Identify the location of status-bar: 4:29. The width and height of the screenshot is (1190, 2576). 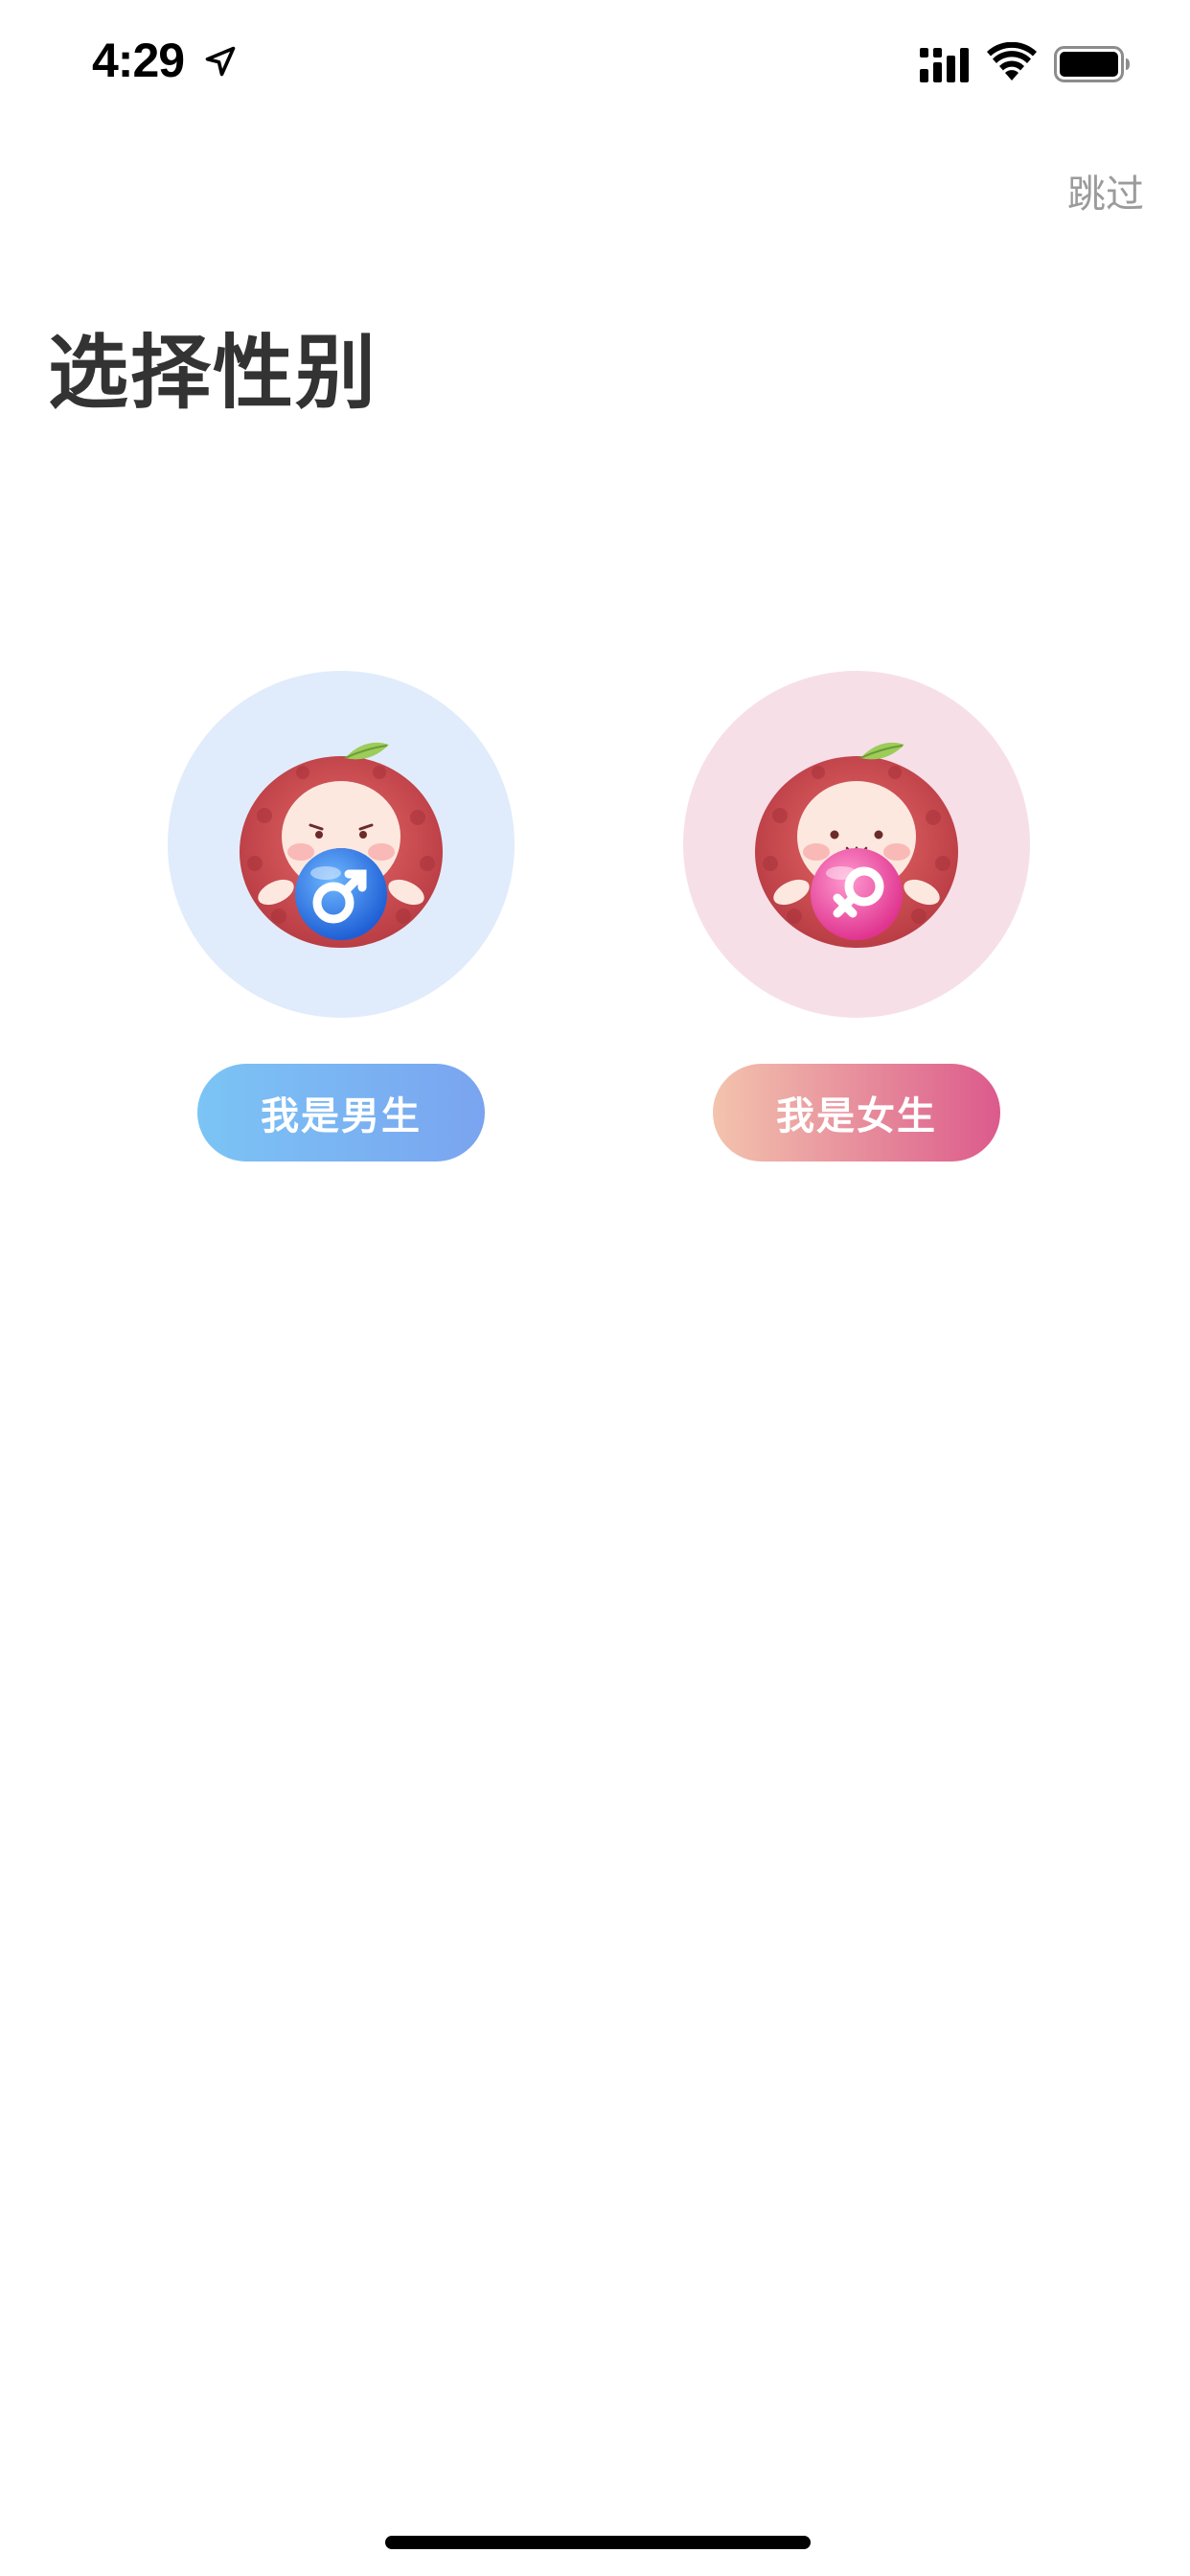
(595, 63).